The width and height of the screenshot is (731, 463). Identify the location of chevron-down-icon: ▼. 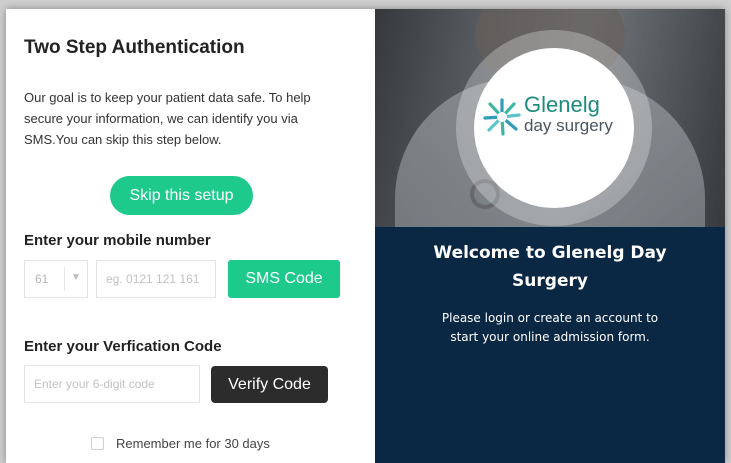
(76, 277).